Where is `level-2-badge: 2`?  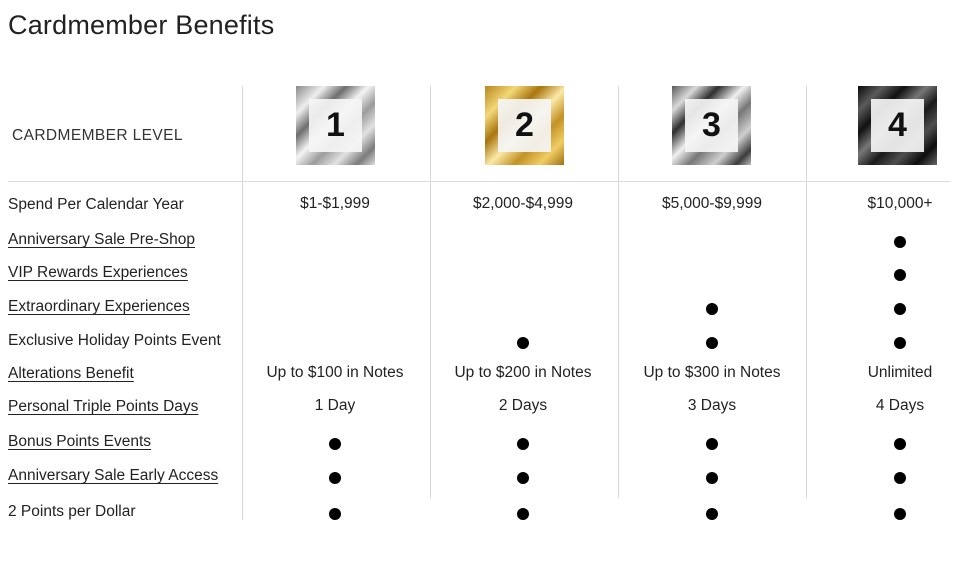
level-2-badge: 2 is located at coordinates (524, 125).